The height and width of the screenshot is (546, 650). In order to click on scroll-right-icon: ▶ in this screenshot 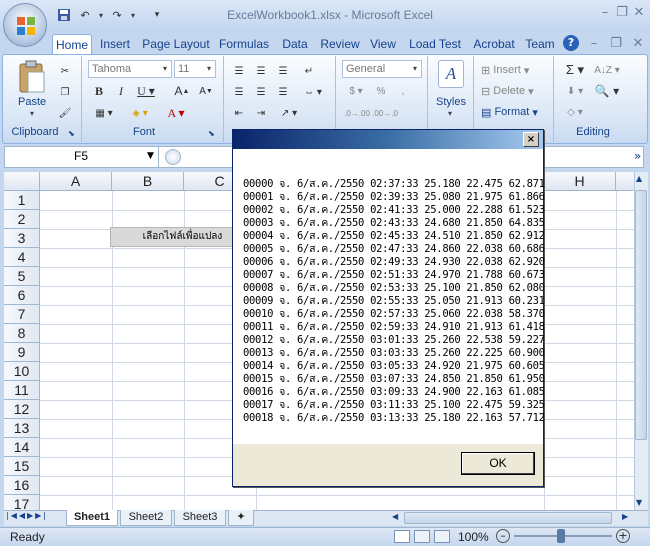, I will do `click(625, 516)`.